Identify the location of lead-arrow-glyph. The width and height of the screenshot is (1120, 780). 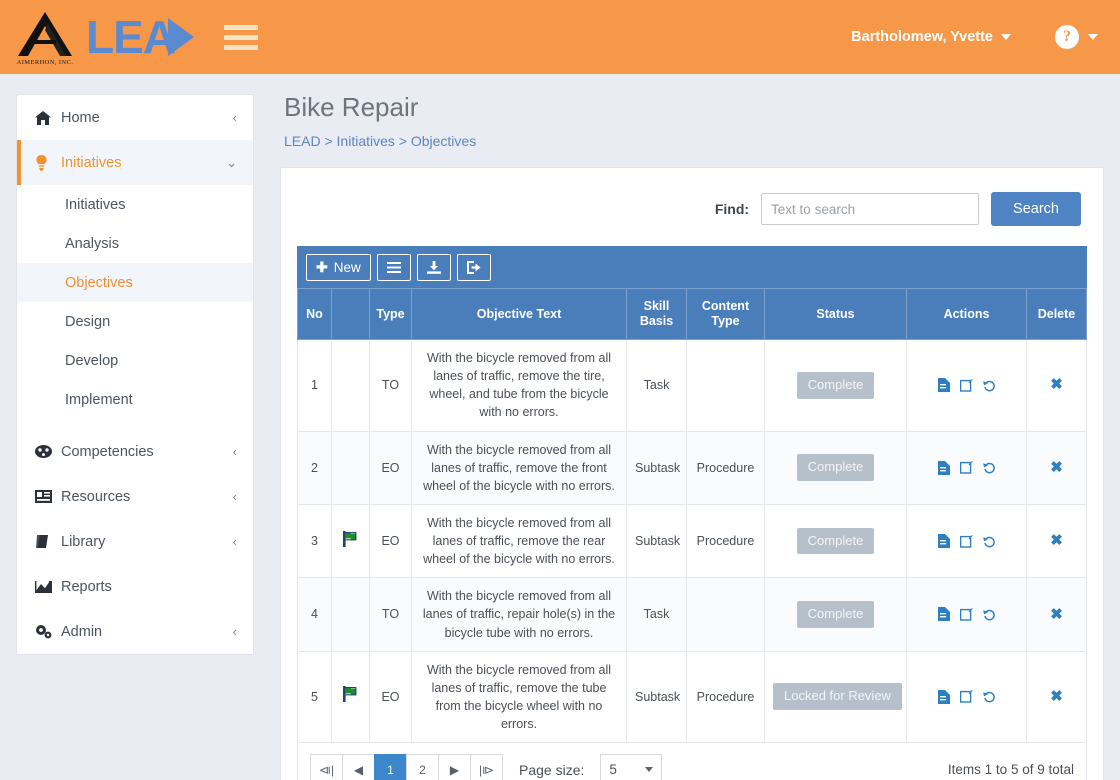
(181, 37).